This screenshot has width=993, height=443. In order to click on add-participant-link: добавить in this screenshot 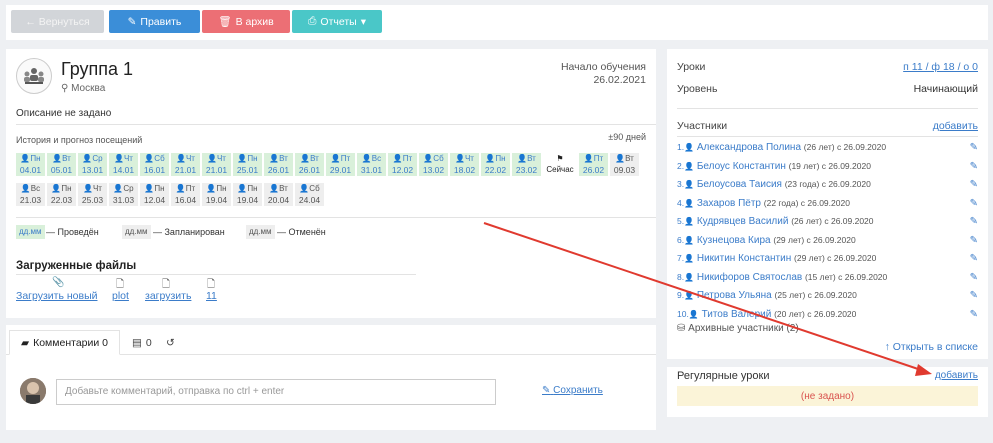, I will do `click(955, 126)`.